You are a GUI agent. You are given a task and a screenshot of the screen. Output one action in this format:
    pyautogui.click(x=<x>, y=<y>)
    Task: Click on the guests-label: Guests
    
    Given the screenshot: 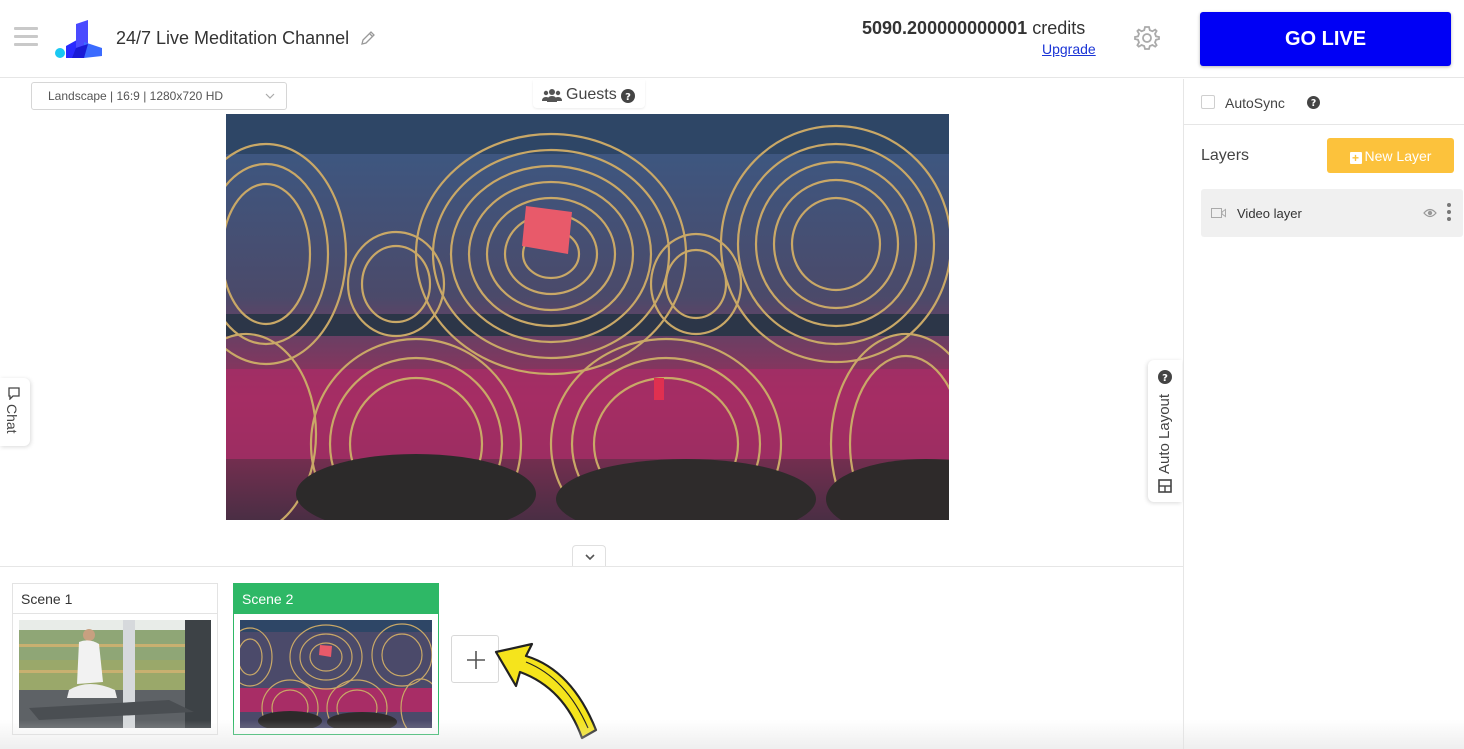 What is the action you would take?
    pyautogui.click(x=591, y=94)
    